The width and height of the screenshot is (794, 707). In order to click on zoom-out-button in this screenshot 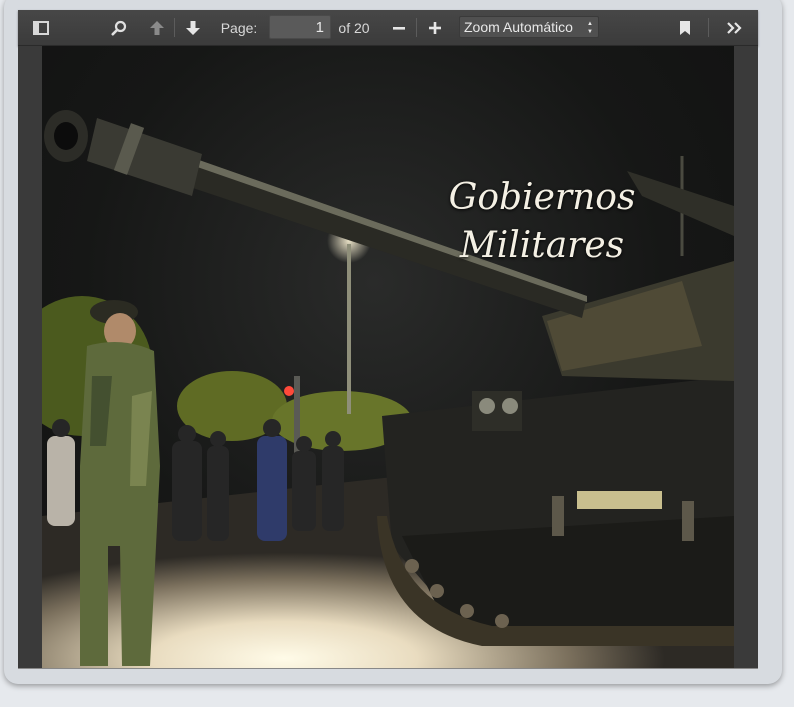, I will do `click(399, 27)`.